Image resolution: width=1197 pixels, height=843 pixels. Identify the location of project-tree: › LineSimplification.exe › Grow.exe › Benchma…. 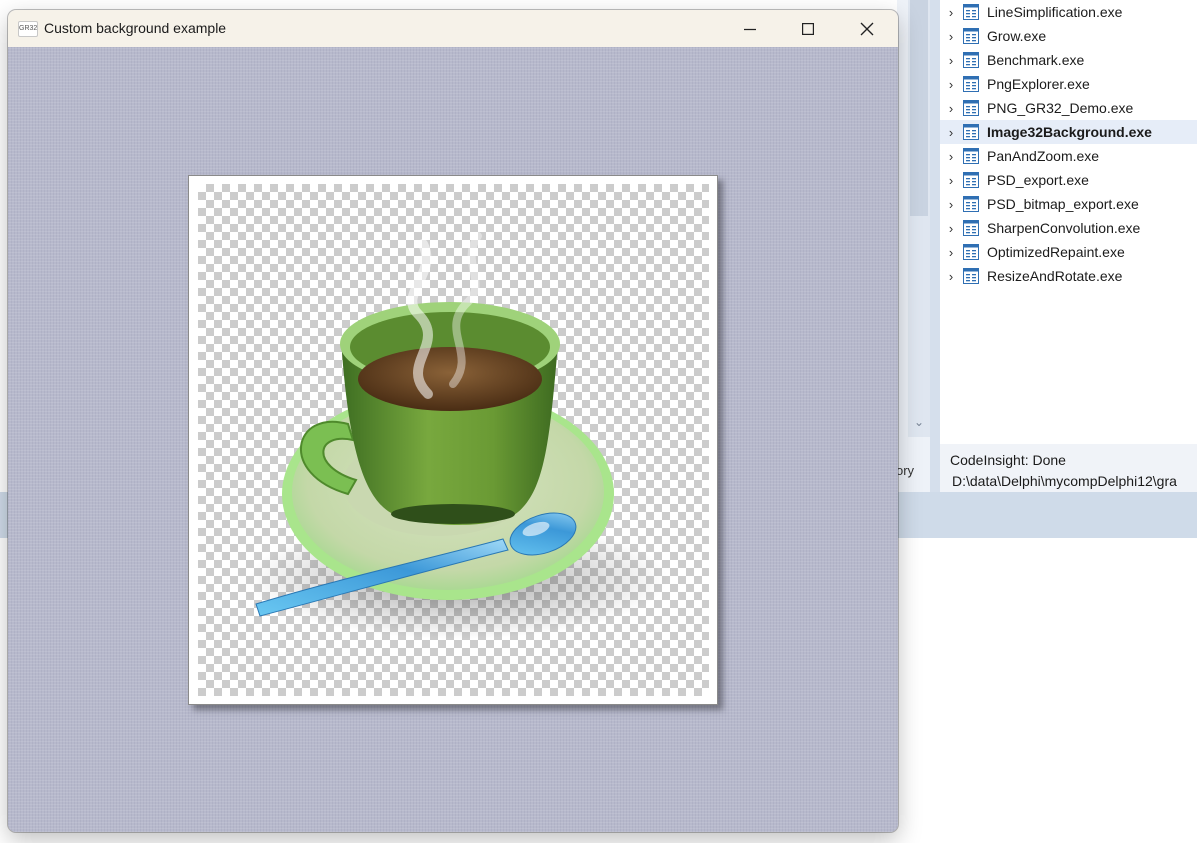
(1068, 220).